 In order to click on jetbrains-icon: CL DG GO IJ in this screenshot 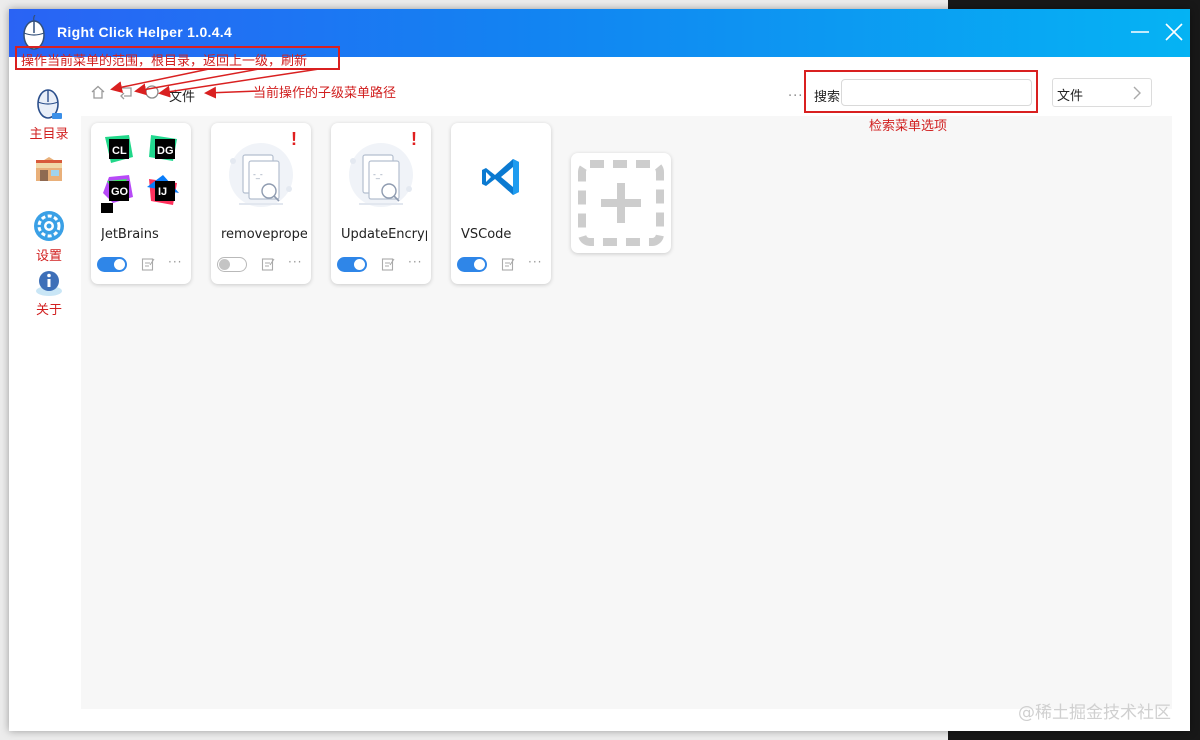, I will do `click(140, 174)`.